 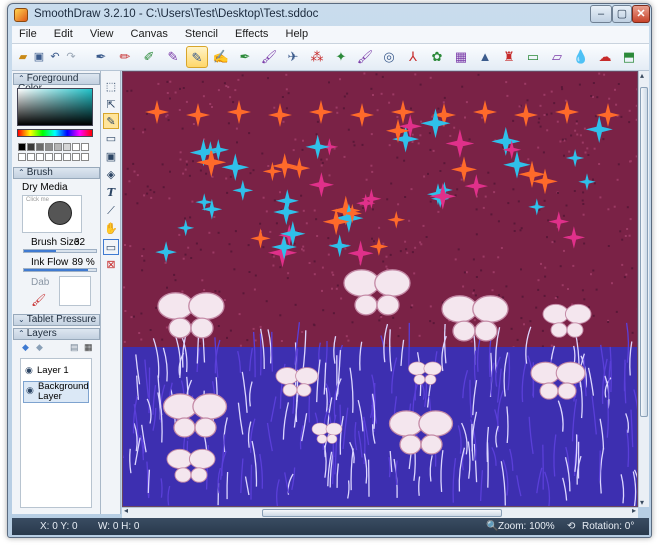 What do you see at coordinates (111, 193) in the screenshot?
I see `text-tool-icon: T` at bounding box center [111, 193].